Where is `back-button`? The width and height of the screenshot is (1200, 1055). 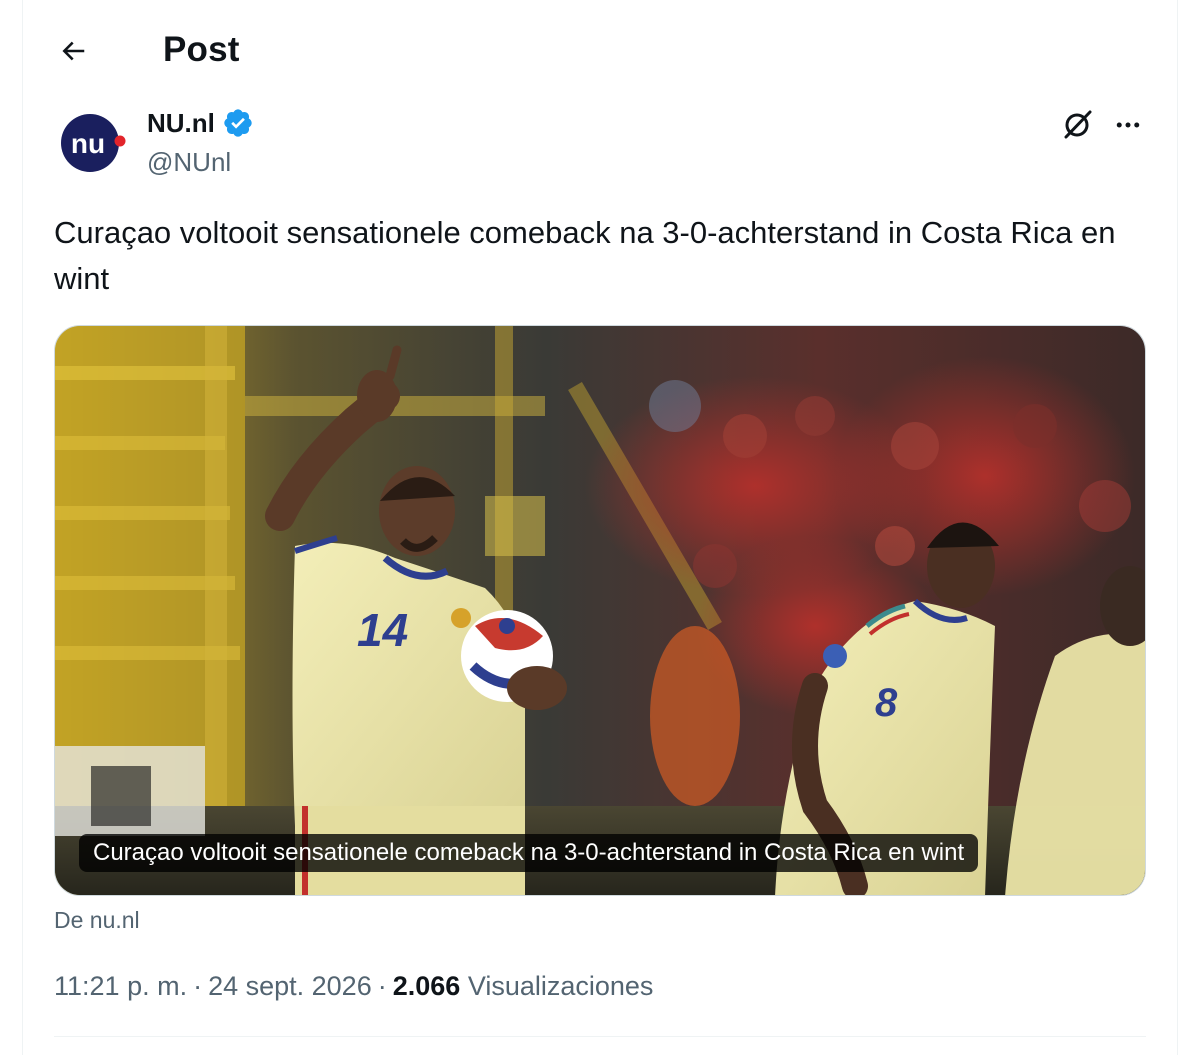 back-button is located at coordinates (73, 51).